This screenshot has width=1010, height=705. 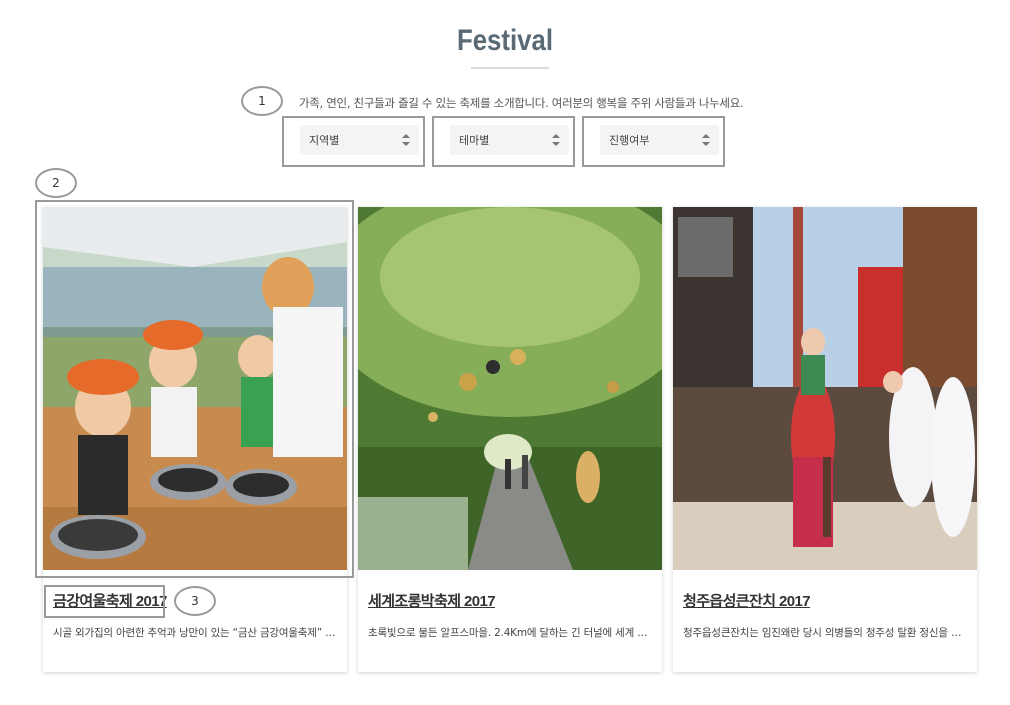 I want to click on annotation-number: 1, so click(x=262, y=101).